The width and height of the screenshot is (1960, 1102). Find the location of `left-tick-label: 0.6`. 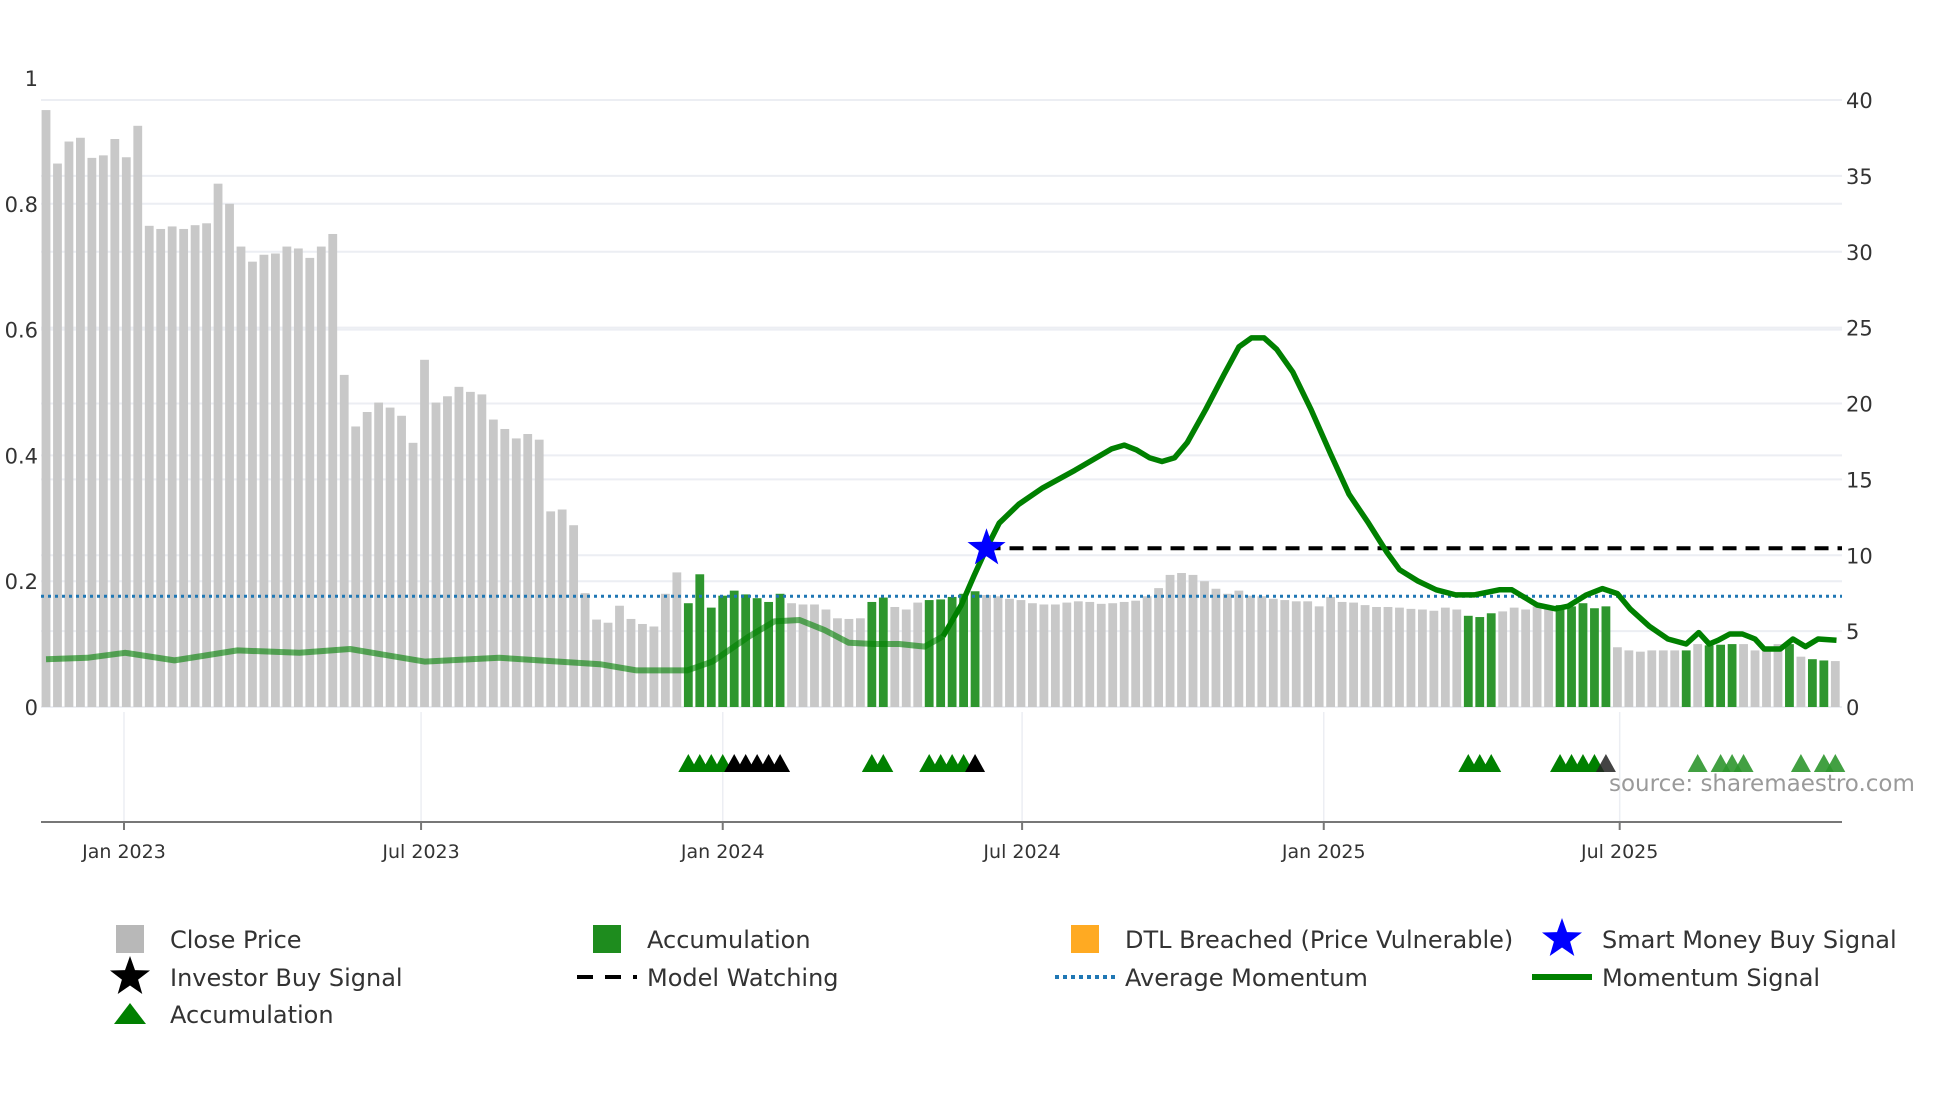

left-tick-label: 0.6 is located at coordinates (21, 331).